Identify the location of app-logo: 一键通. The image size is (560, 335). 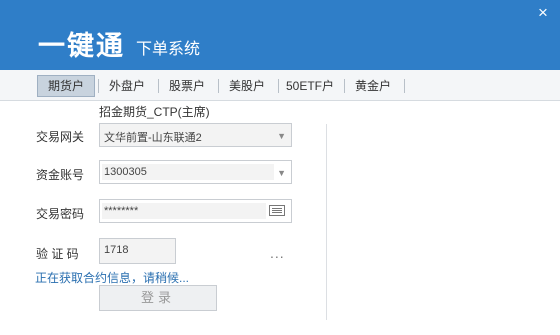
(81, 46).